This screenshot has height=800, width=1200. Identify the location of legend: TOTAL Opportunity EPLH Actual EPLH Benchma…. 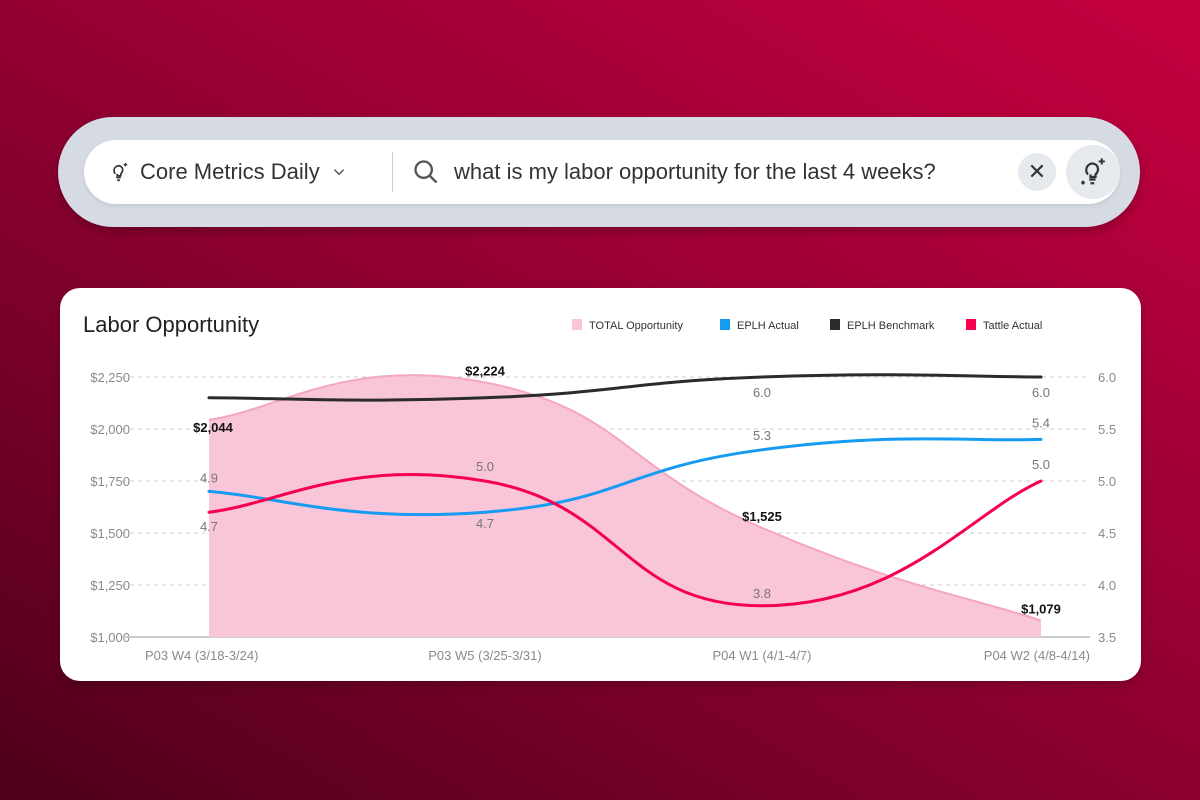
(807, 325).